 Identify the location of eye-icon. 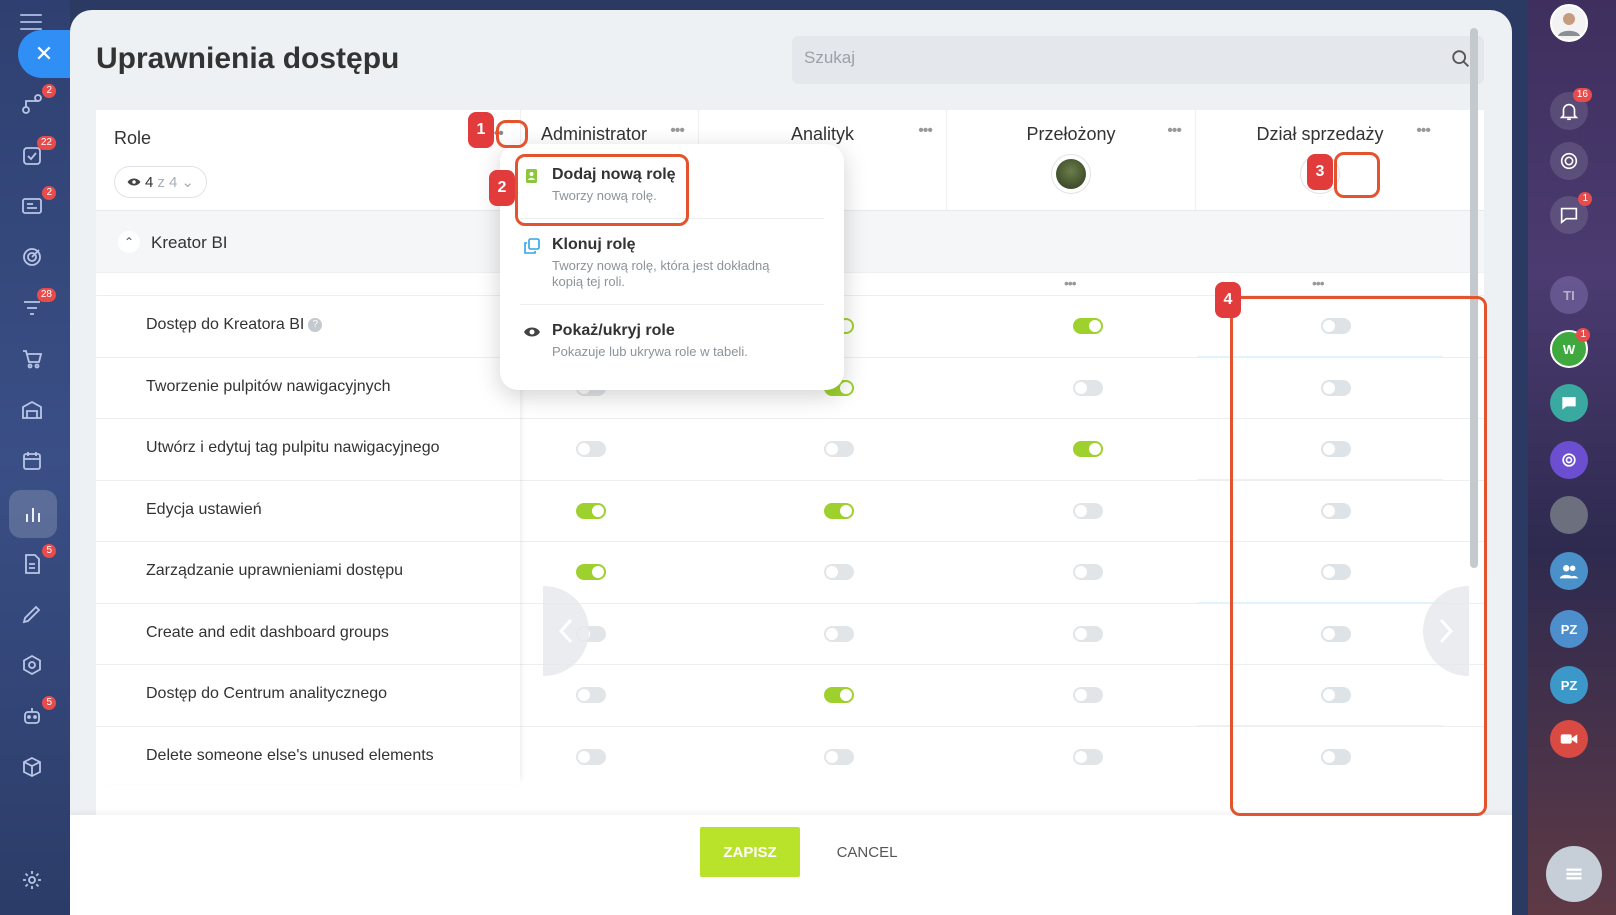
(134, 182).